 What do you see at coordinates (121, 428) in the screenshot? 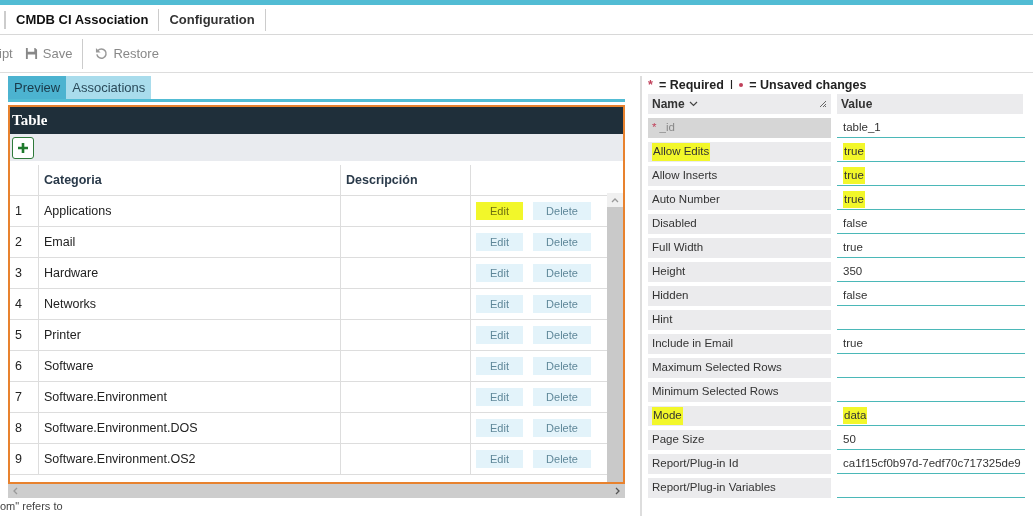
I see `table-cell-text: Software.Environment.DOS` at bounding box center [121, 428].